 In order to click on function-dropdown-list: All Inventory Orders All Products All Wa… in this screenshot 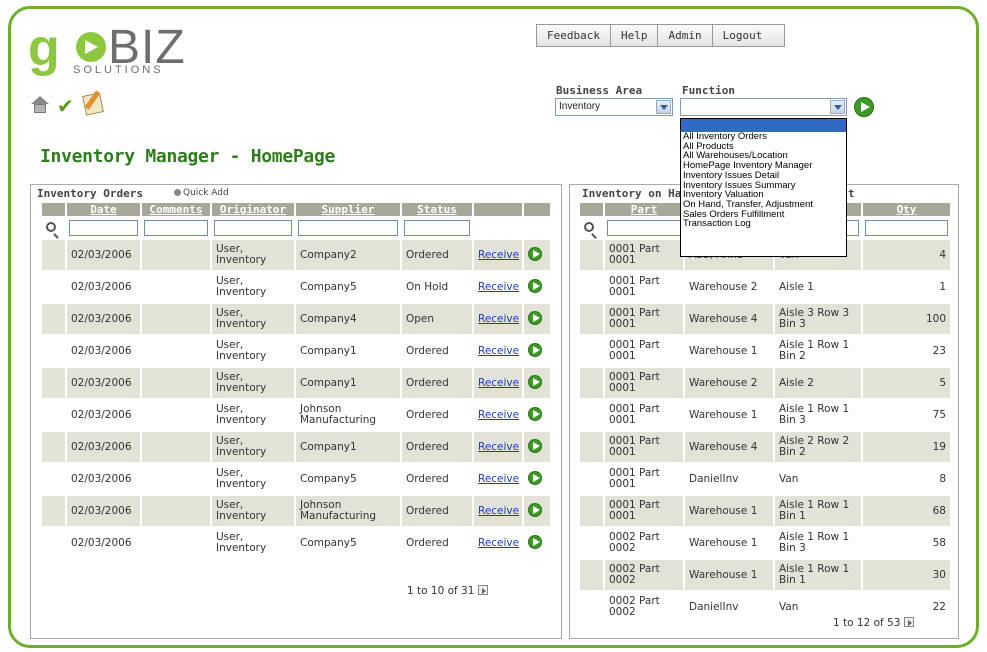, I will do `click(763, 187)`.